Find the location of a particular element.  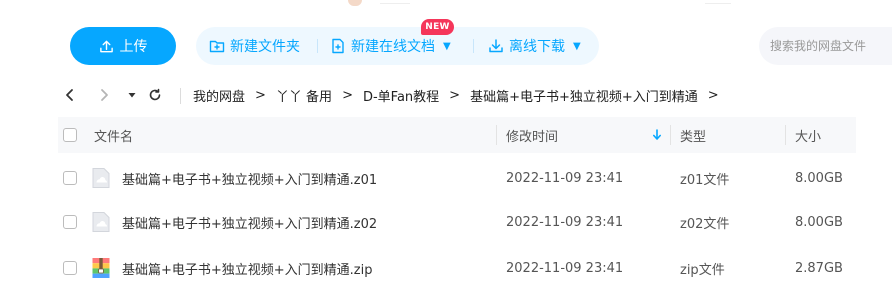

top-decoration is located at coordinates (355, 3).